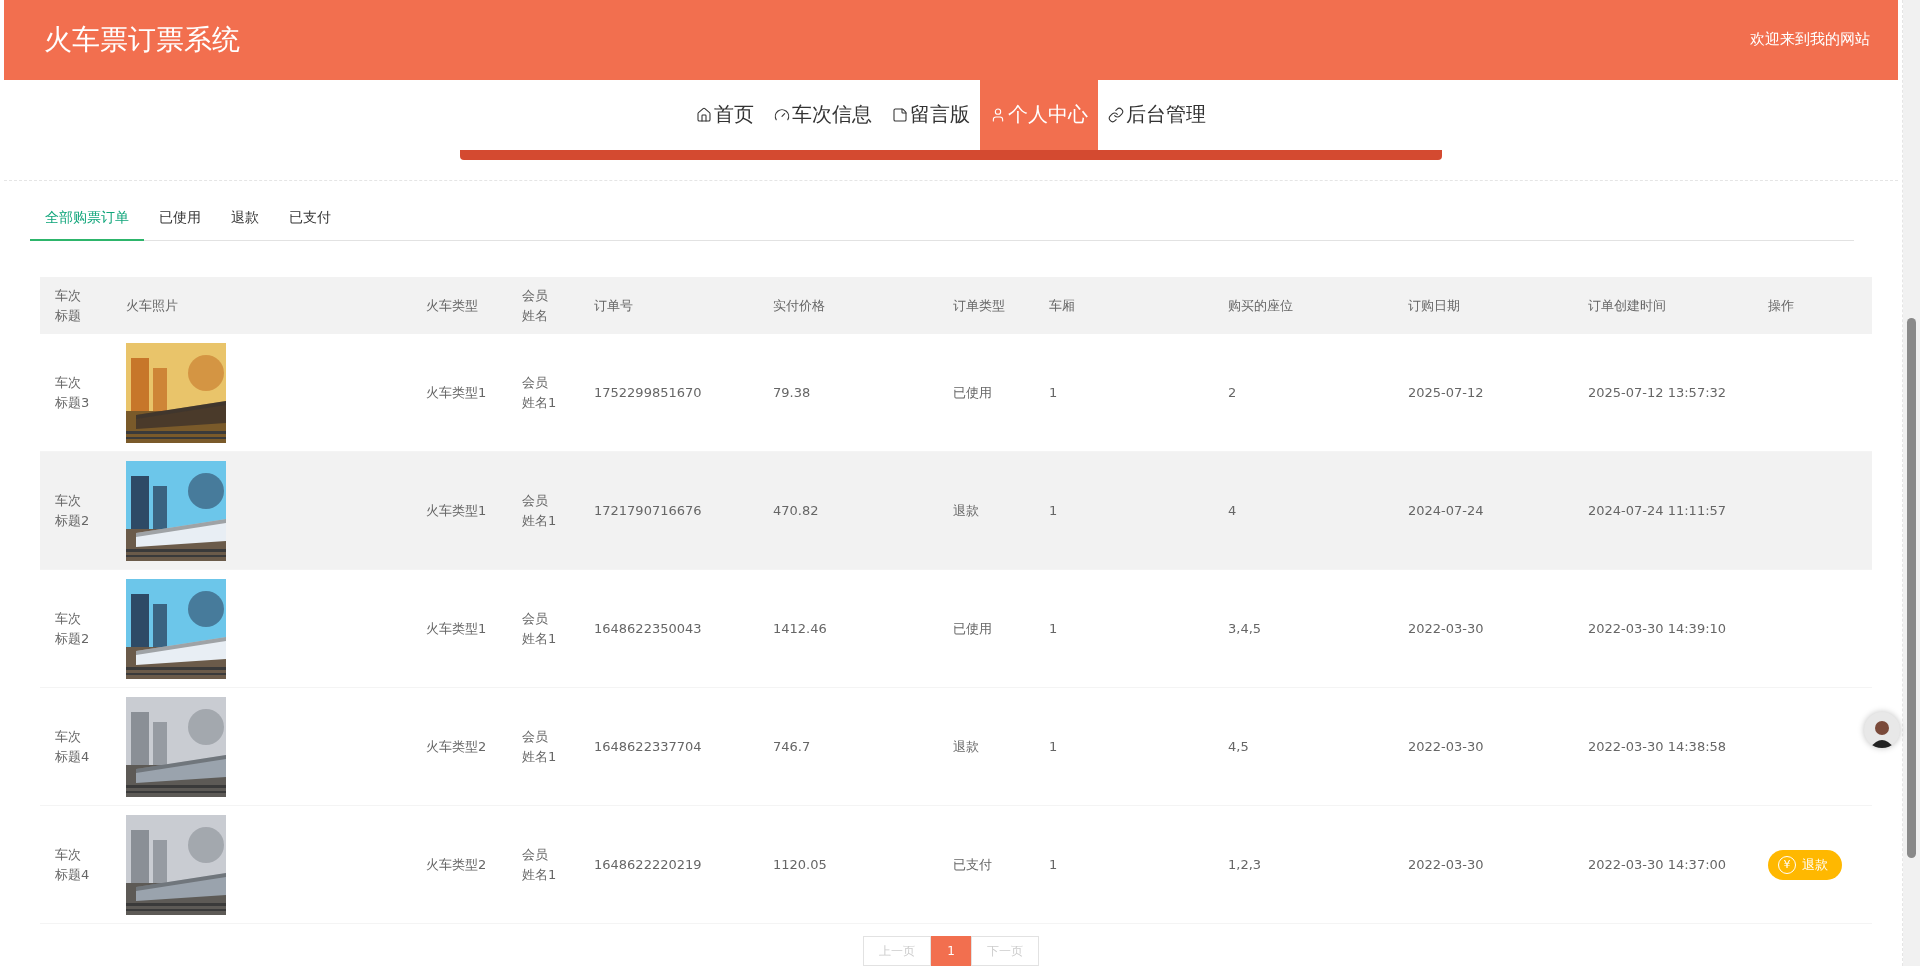  I want to click on column-header: 购买的座位, so click(1260, 305).